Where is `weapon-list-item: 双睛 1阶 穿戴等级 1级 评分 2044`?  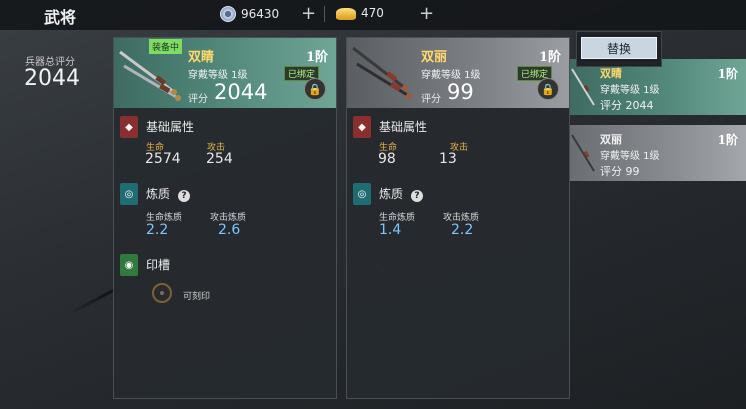 weapon-list-item: 双睛 1阶 穿戴等级 1级 评分 2044 is located at coordinates (658, 87).